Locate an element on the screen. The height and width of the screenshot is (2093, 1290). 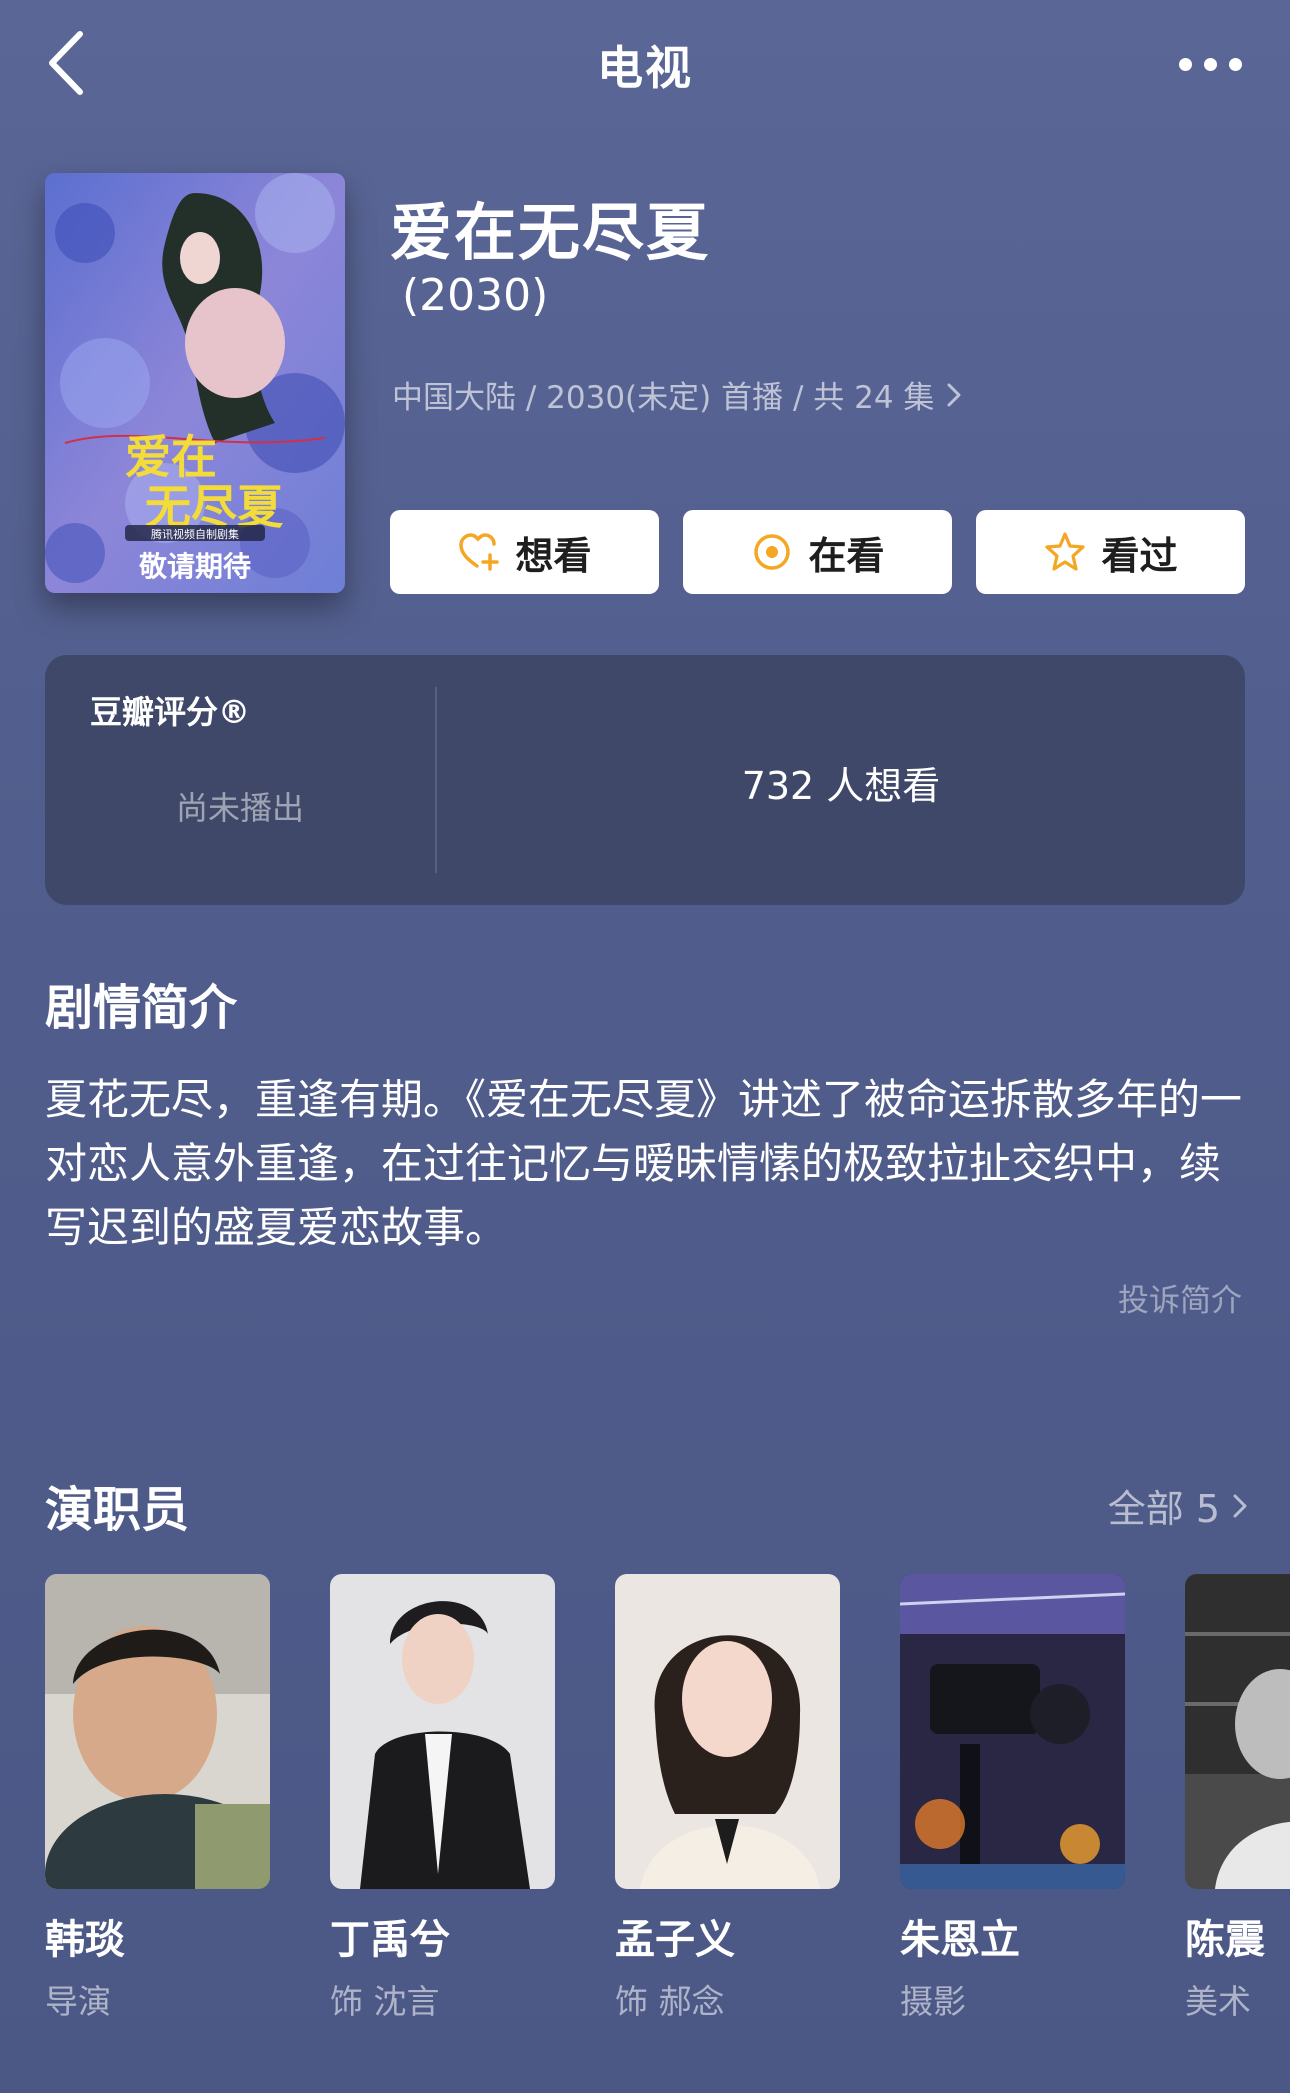
action-buttons: 想看 在看 看过 is located at coordinates (817, 552).